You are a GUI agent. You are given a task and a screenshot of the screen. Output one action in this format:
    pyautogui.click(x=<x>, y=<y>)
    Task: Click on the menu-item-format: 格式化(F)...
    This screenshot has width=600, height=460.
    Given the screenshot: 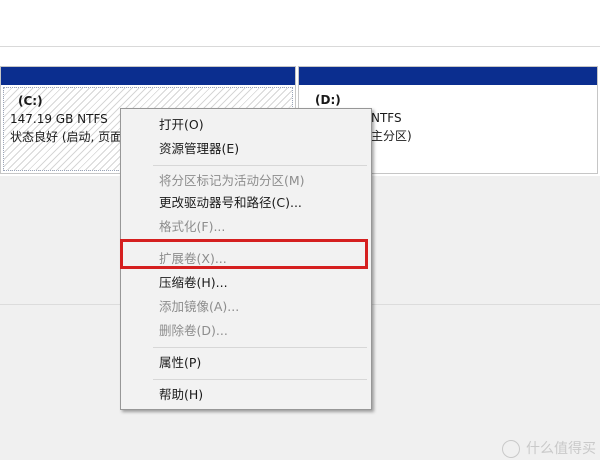 What is the action you would take?
    pyautogui.click(x=192, y=226)
    